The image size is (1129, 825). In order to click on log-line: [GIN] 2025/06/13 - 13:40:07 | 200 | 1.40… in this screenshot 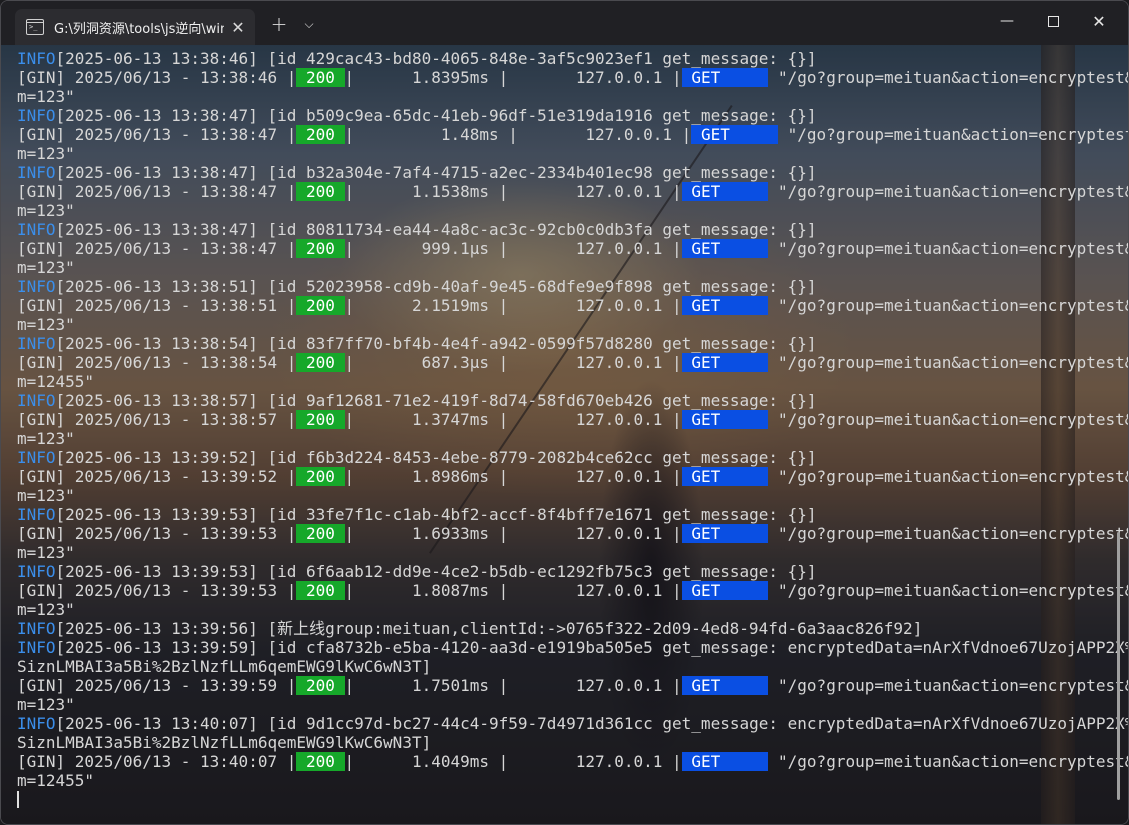, I will do `click(572, 761)`.